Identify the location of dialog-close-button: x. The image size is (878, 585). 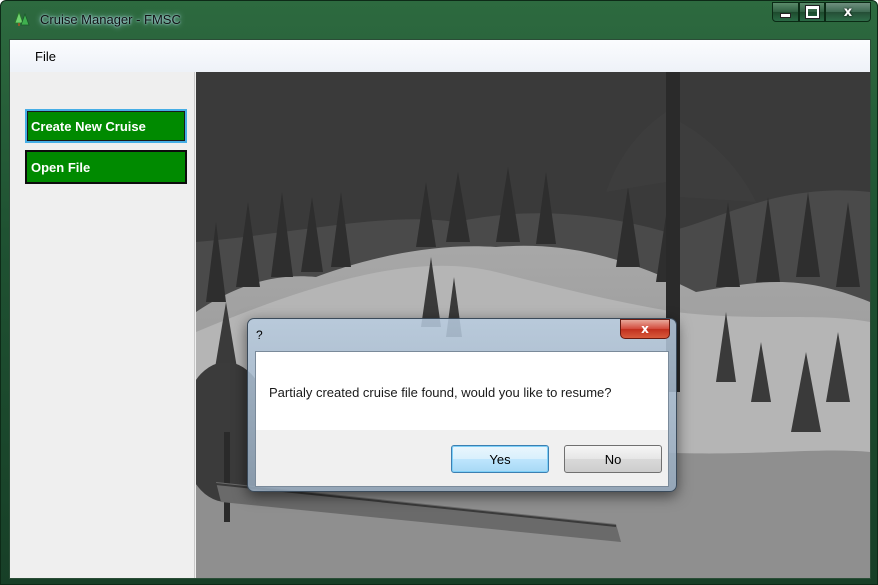
(645, 329).